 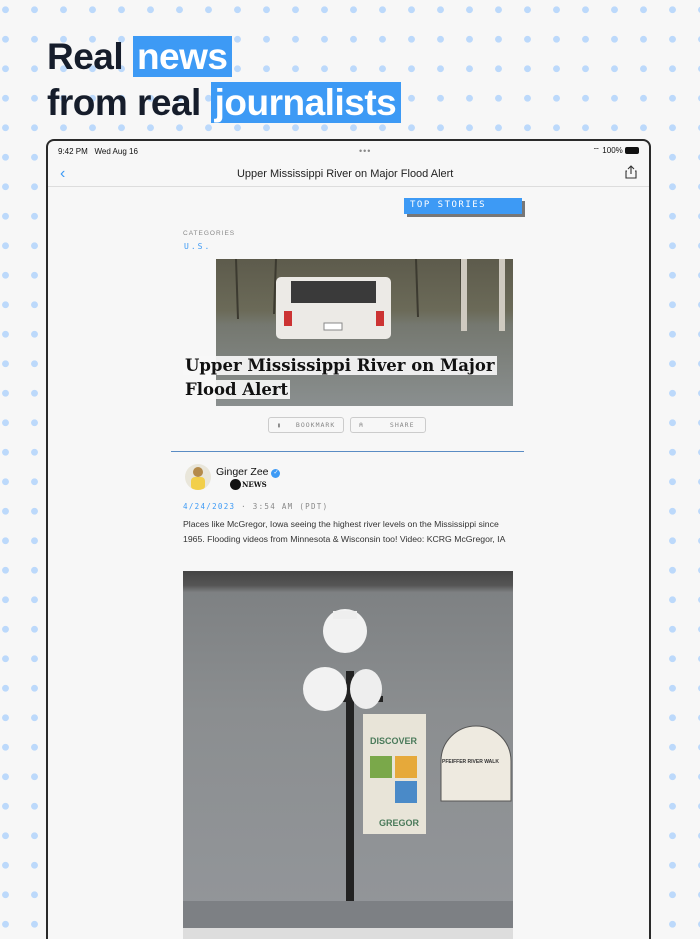 What do you see at coordinates (612, 150) in the screenshot?
I see `battery-percent: 100%` at bounding box center [612, 150].